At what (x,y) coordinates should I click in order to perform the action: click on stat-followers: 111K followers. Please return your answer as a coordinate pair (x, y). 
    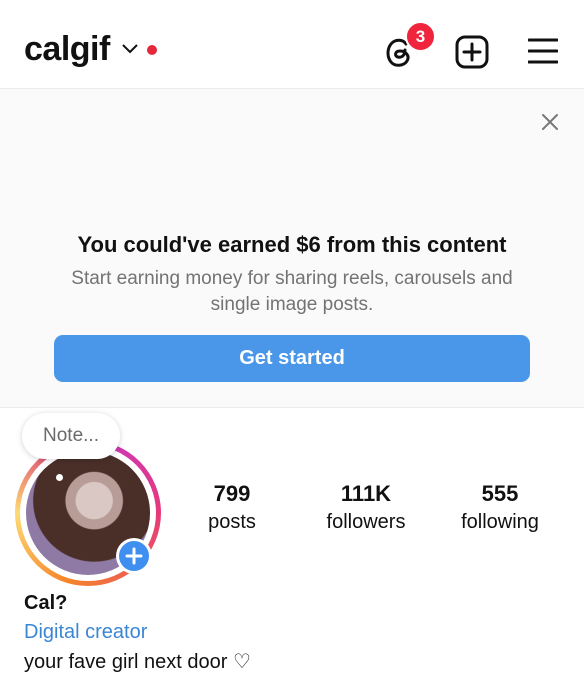
    Looking at the image, I should click on (366, 507).